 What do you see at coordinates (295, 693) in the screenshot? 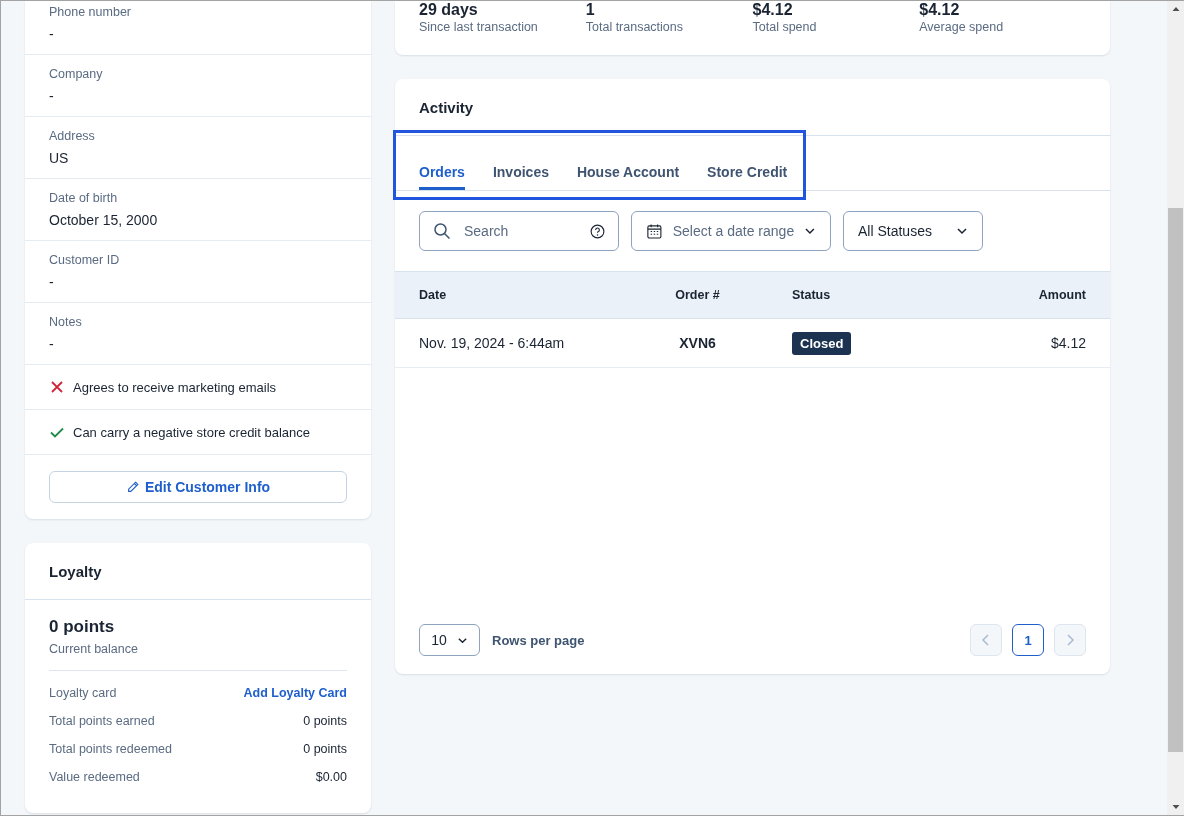
I see `add-loyalty-card-link: Add Loyalty Card` at bounding box center [295, 693].